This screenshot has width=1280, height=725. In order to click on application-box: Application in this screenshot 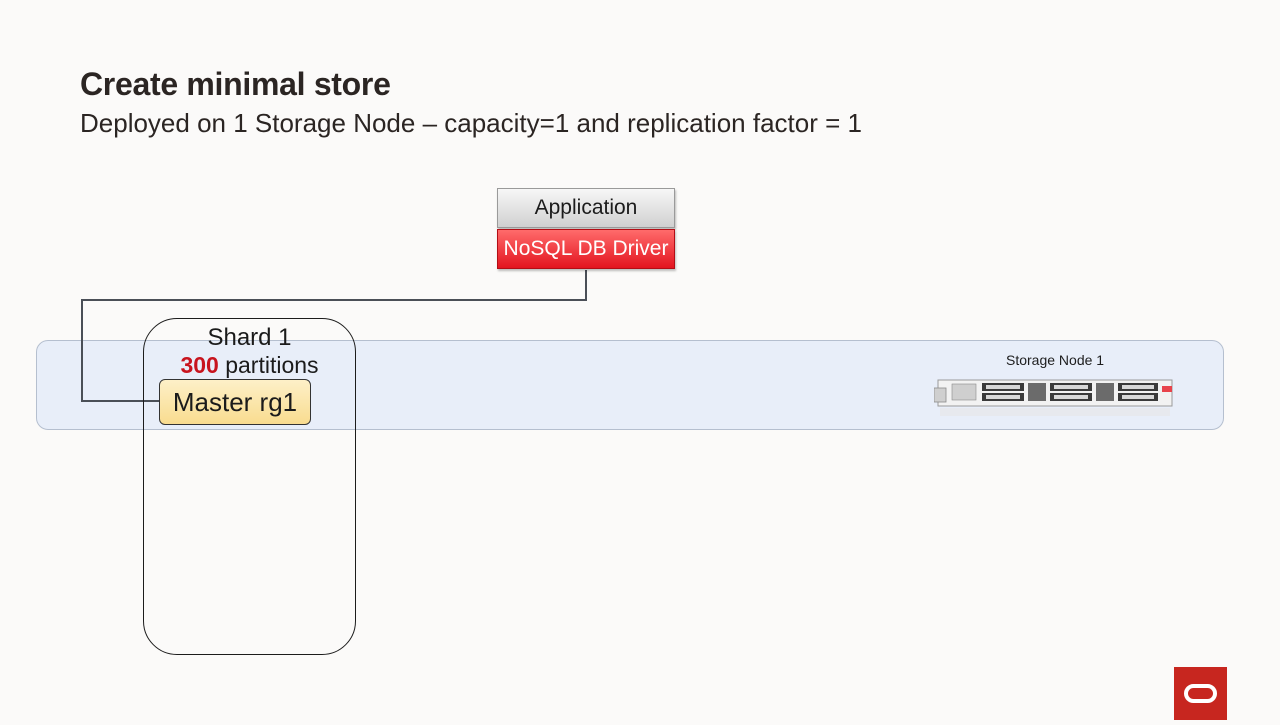, I will do `click(586, 208)`.